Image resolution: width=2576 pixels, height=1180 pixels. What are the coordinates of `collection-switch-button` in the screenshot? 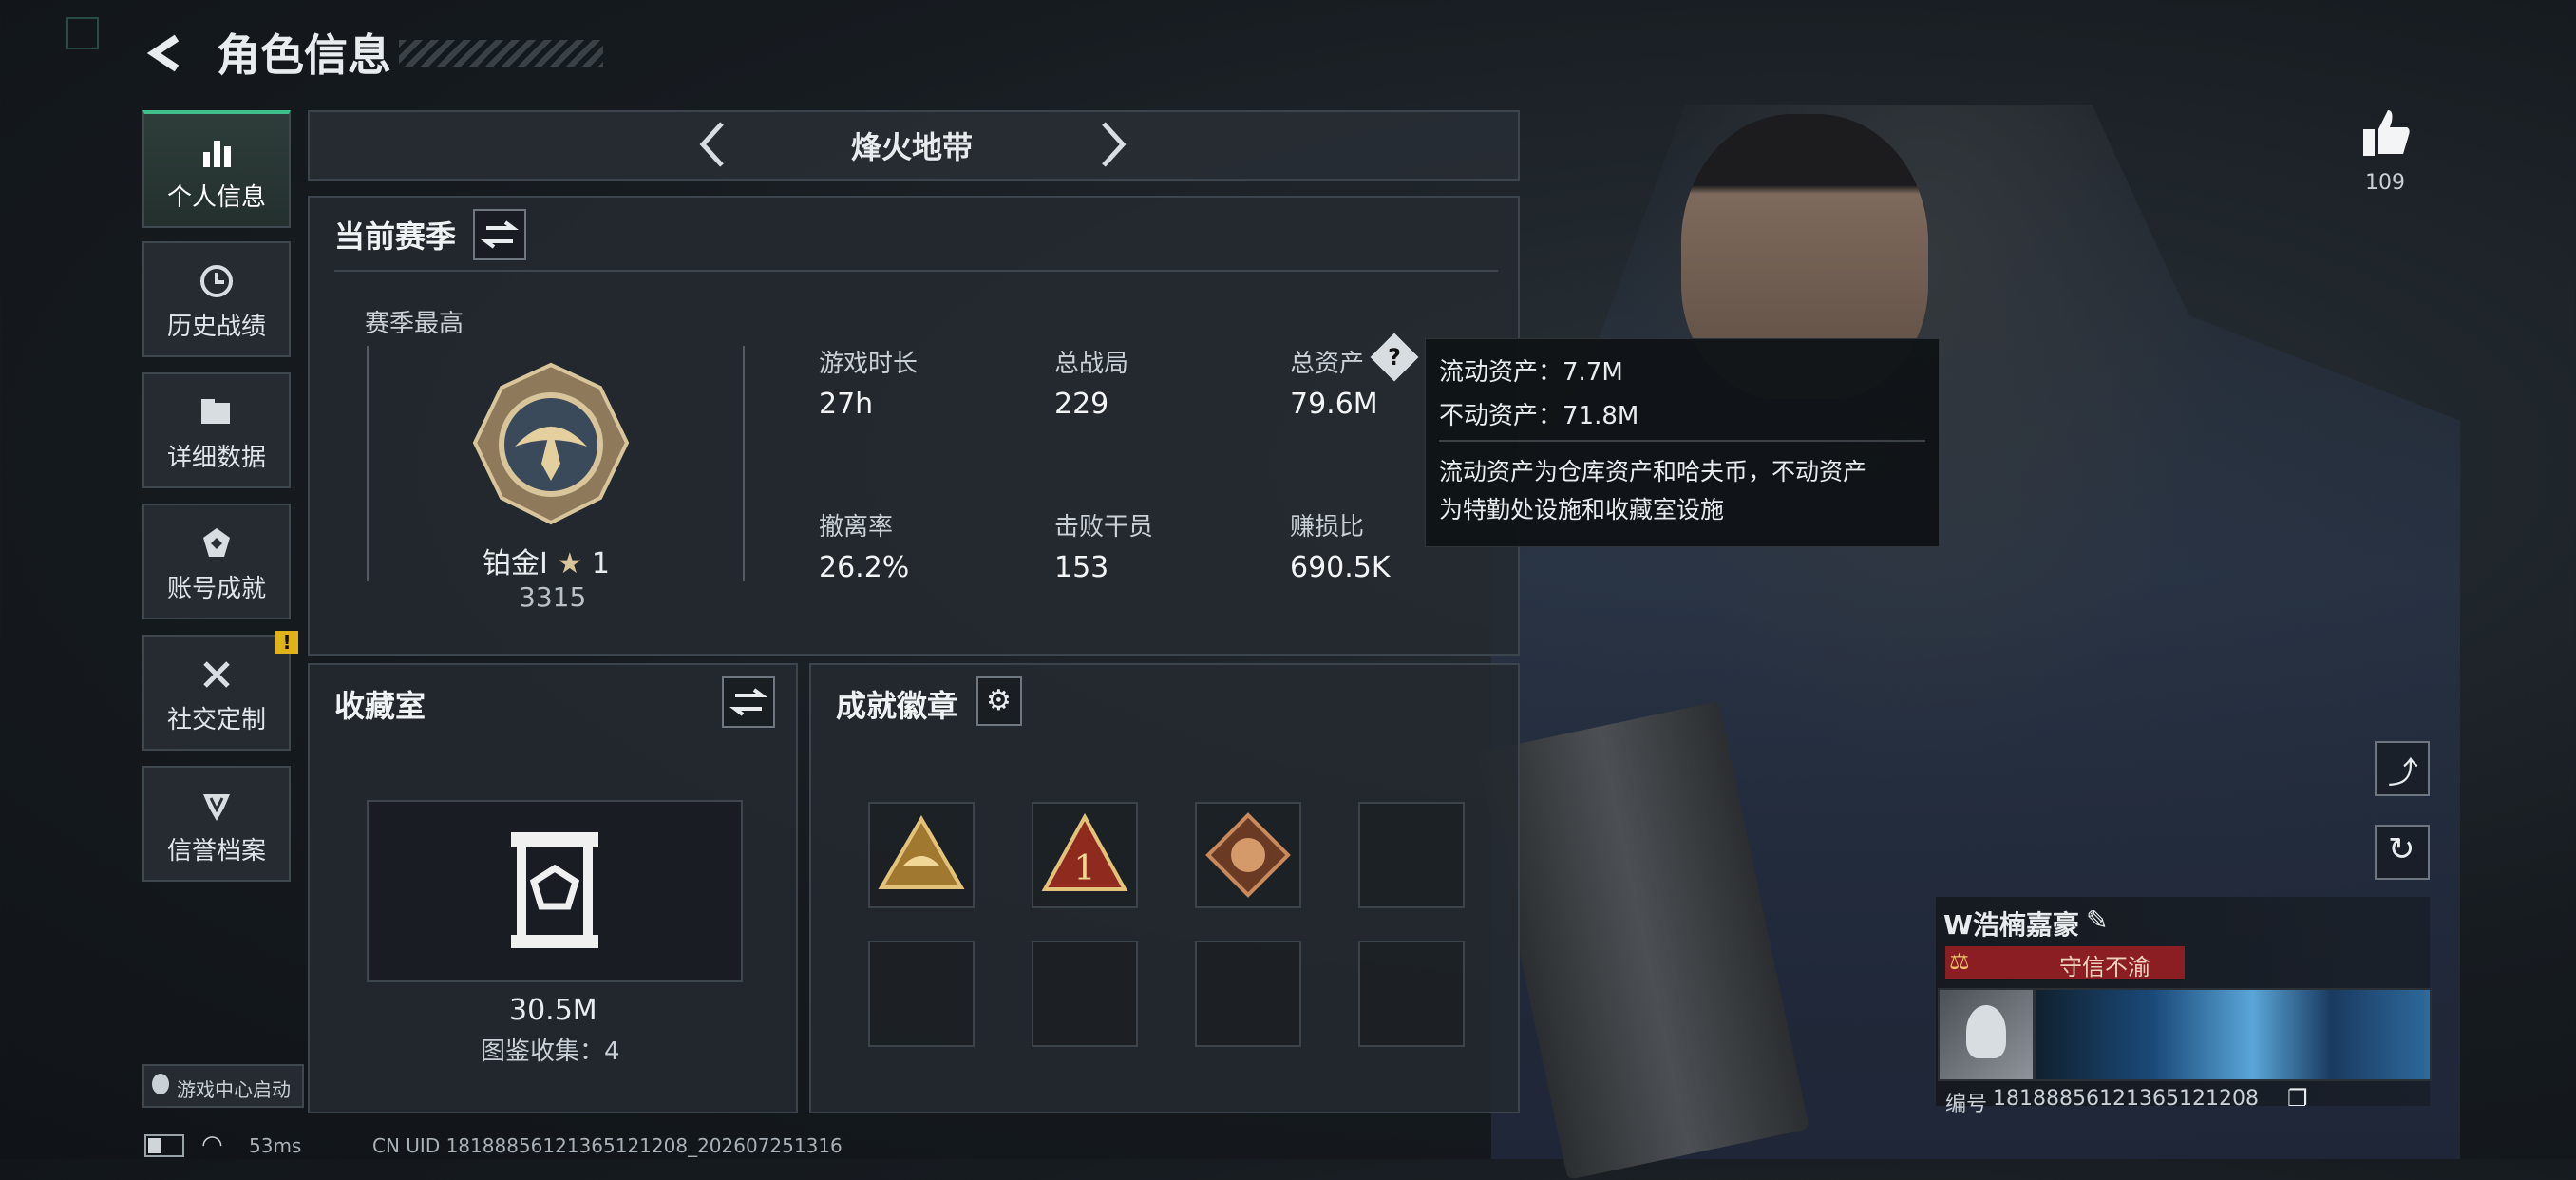 It's located at (748, 702).